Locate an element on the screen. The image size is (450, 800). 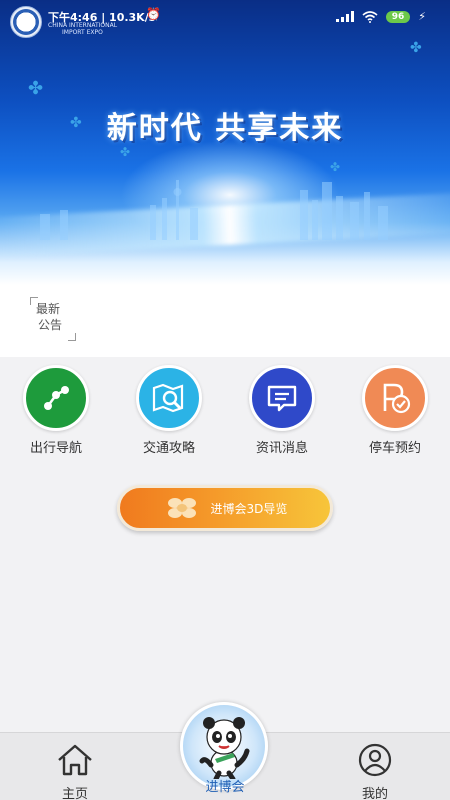
banner-slogan: 新时代 共享未来 is located at coordinates (225, 128).